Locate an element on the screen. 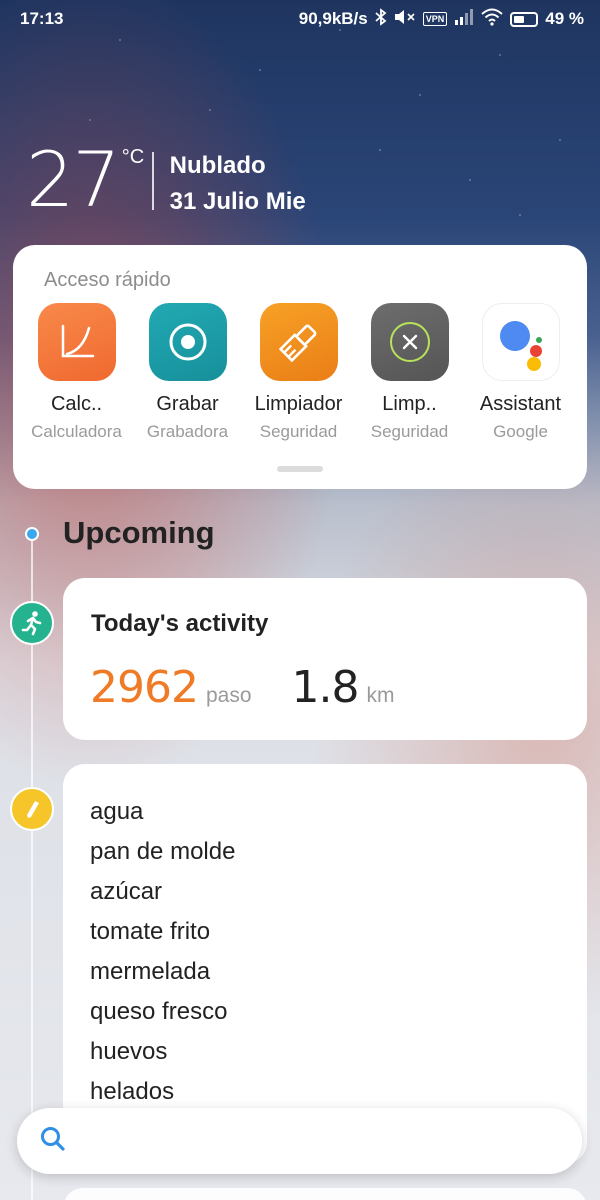 This screenshot has height=1200, width=600. list-item: pan de molde is located at coordinates (163, 851).